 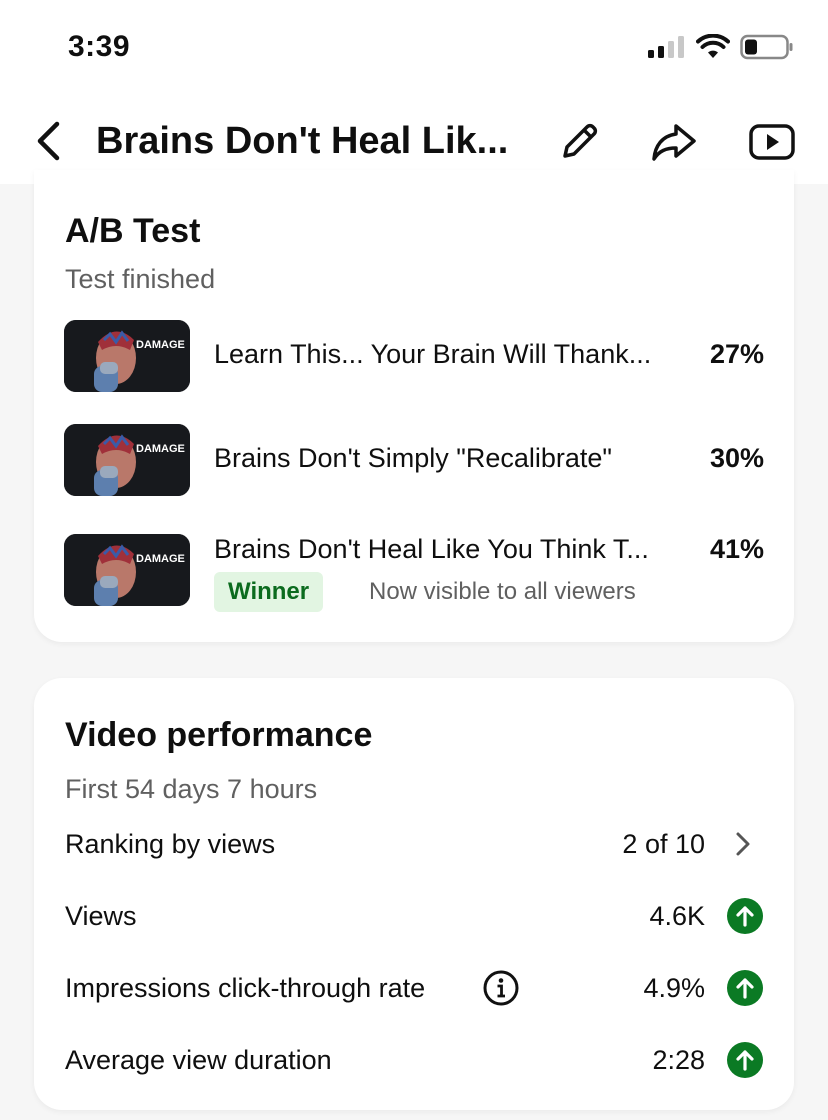 What do you see at coordinates (413, 458) in the screenshot?
I see `variant-title: Brains Don't Simply "Recalibrate"` at bounding box center [413, 458].